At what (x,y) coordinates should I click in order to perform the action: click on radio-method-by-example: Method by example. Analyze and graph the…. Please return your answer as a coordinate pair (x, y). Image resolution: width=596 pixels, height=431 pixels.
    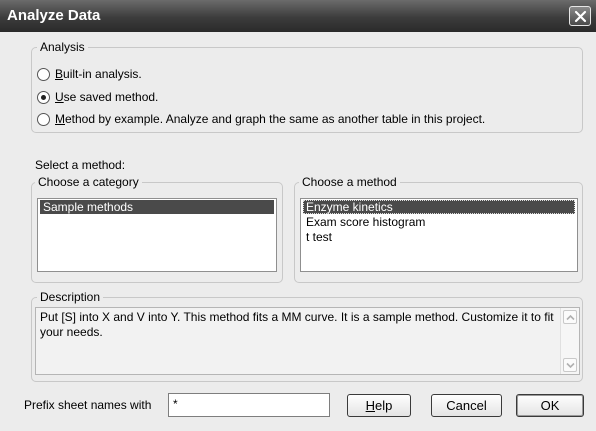
    Looking at the image, I should click on (261, 119).